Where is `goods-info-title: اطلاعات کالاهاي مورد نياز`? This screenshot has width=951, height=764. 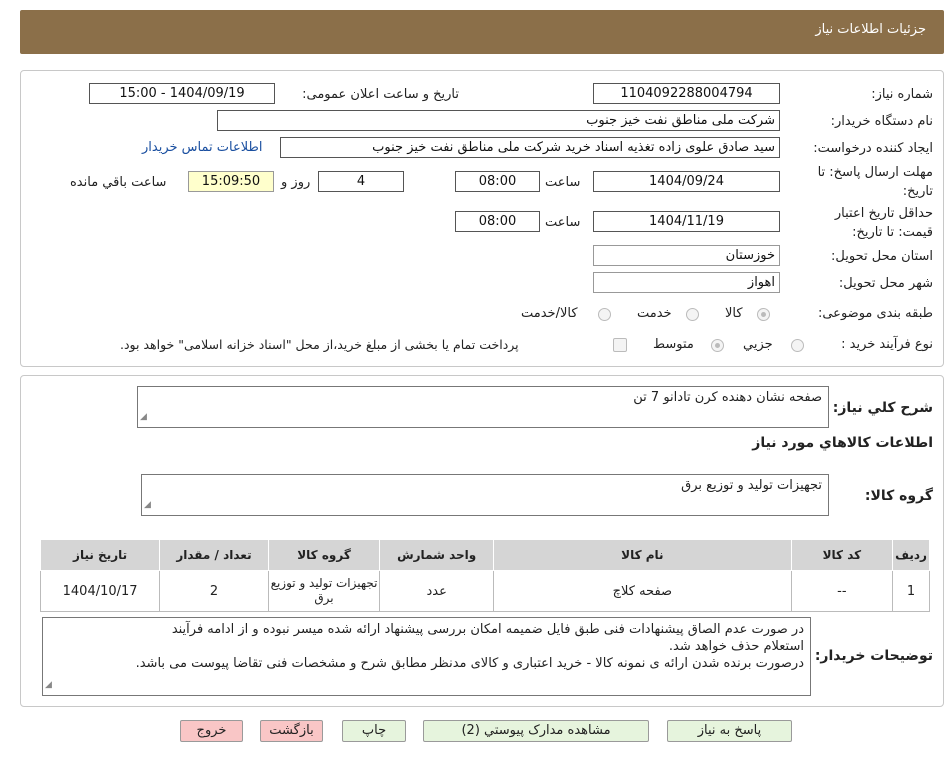
goods-info-title: اطلاعات کالاهاي مورد نياز is located at coordinates (842, 443).